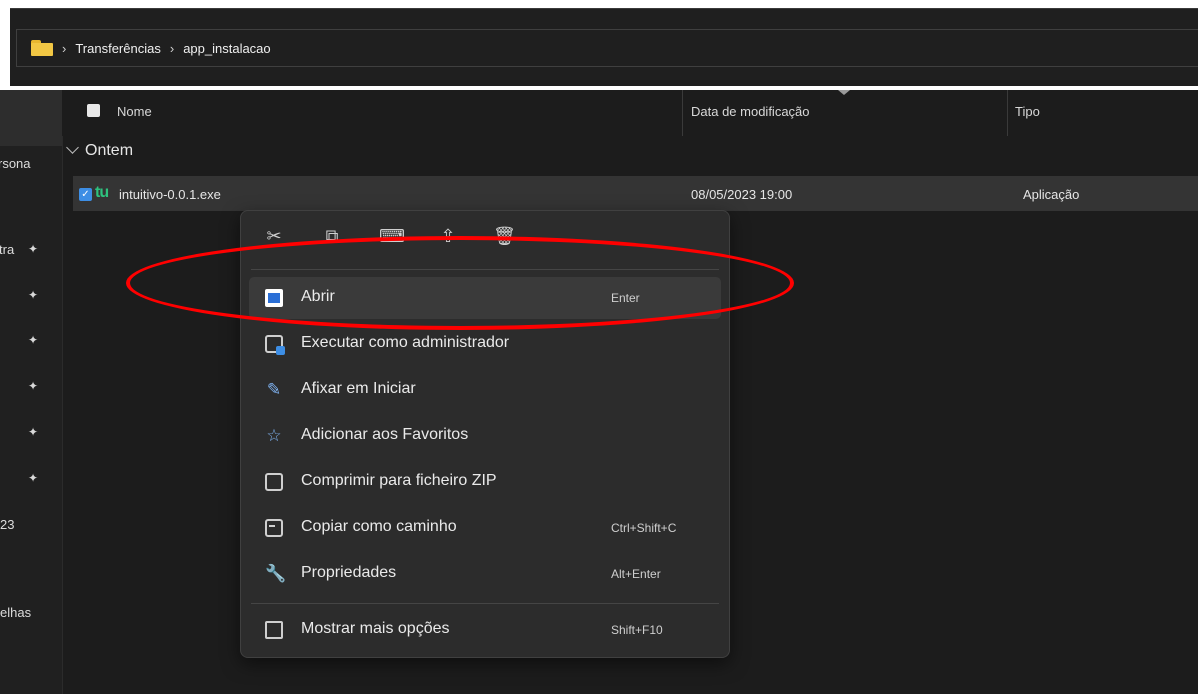 Image resolution: width=1198 pixels, height=694 pixels. What do you see at coordinates (275, 345) in the screenshot?
I see `admin-icon` at bounding box center [275, 345].